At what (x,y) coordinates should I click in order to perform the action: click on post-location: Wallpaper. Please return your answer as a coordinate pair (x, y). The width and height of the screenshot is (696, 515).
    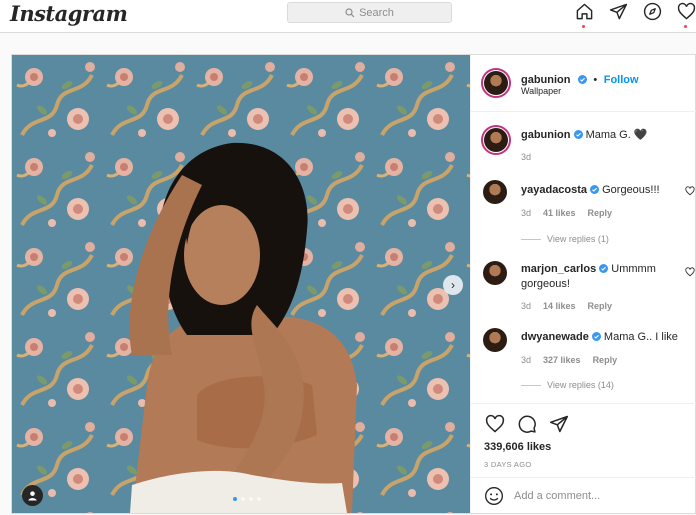
    Looking at the image, I should click on (541, 91).